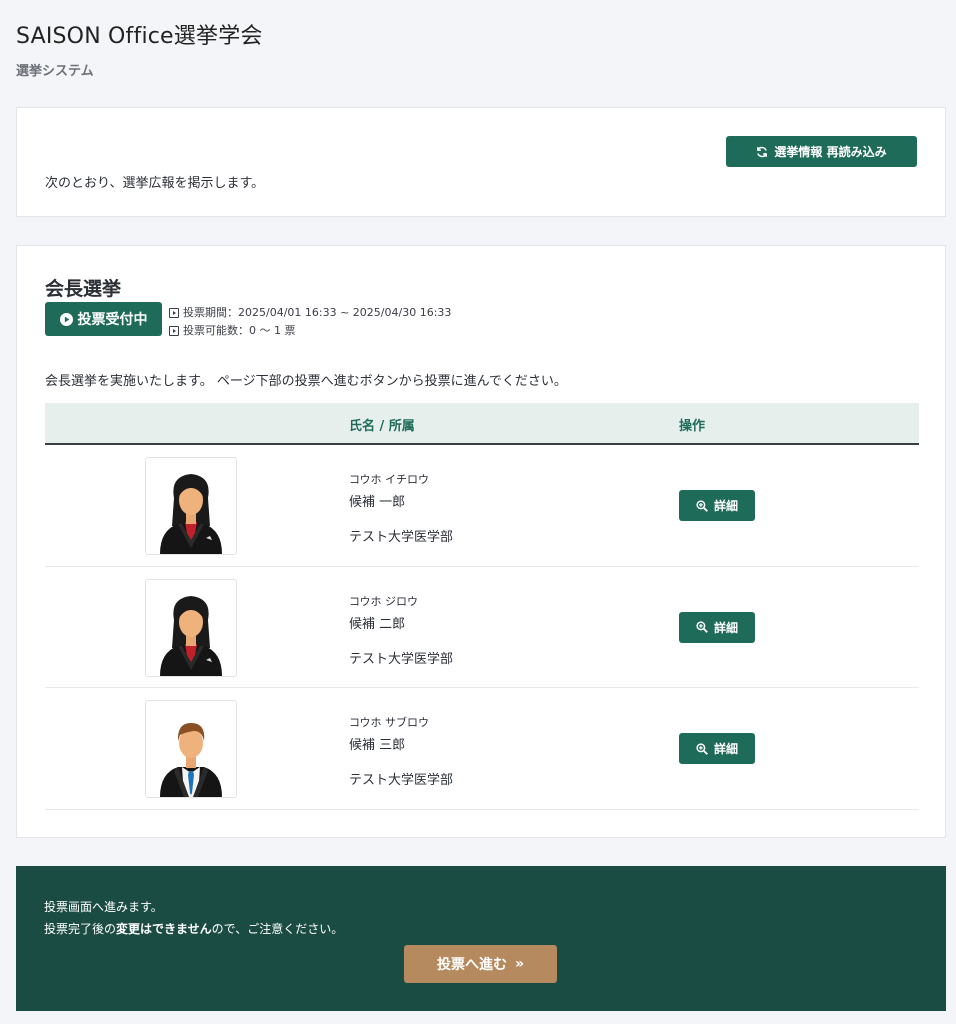 The height and width of the screenshot is (1024, 956). Describe the element at coordinates (377, 502) in the screenshot. I see `candidate-name: 候補 一郎` at that location.